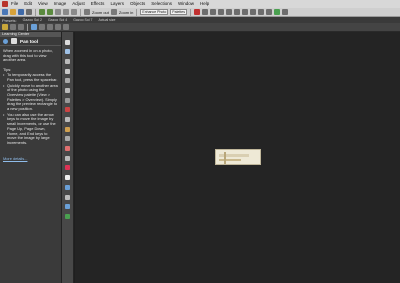  I want to click on shape-icon, so click(67, 187).